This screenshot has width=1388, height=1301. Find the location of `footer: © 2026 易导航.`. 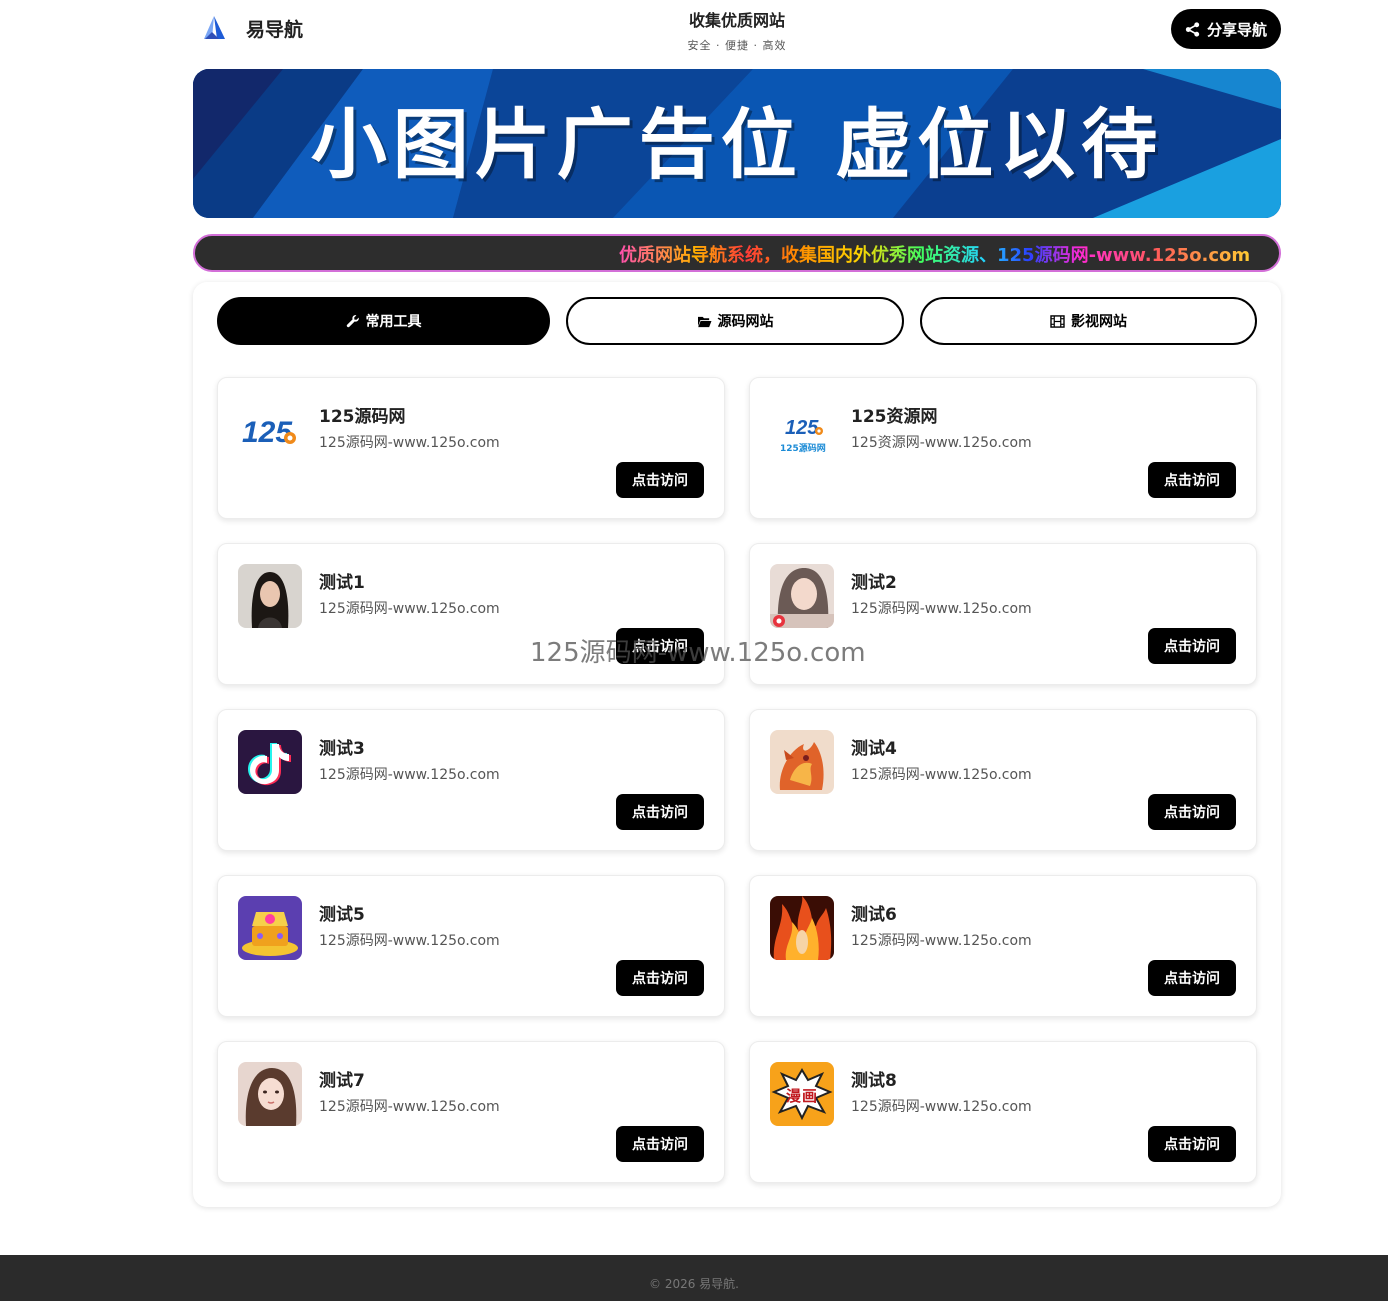

footer: © 2026 易导航. is located at coordinates (694, 1278).